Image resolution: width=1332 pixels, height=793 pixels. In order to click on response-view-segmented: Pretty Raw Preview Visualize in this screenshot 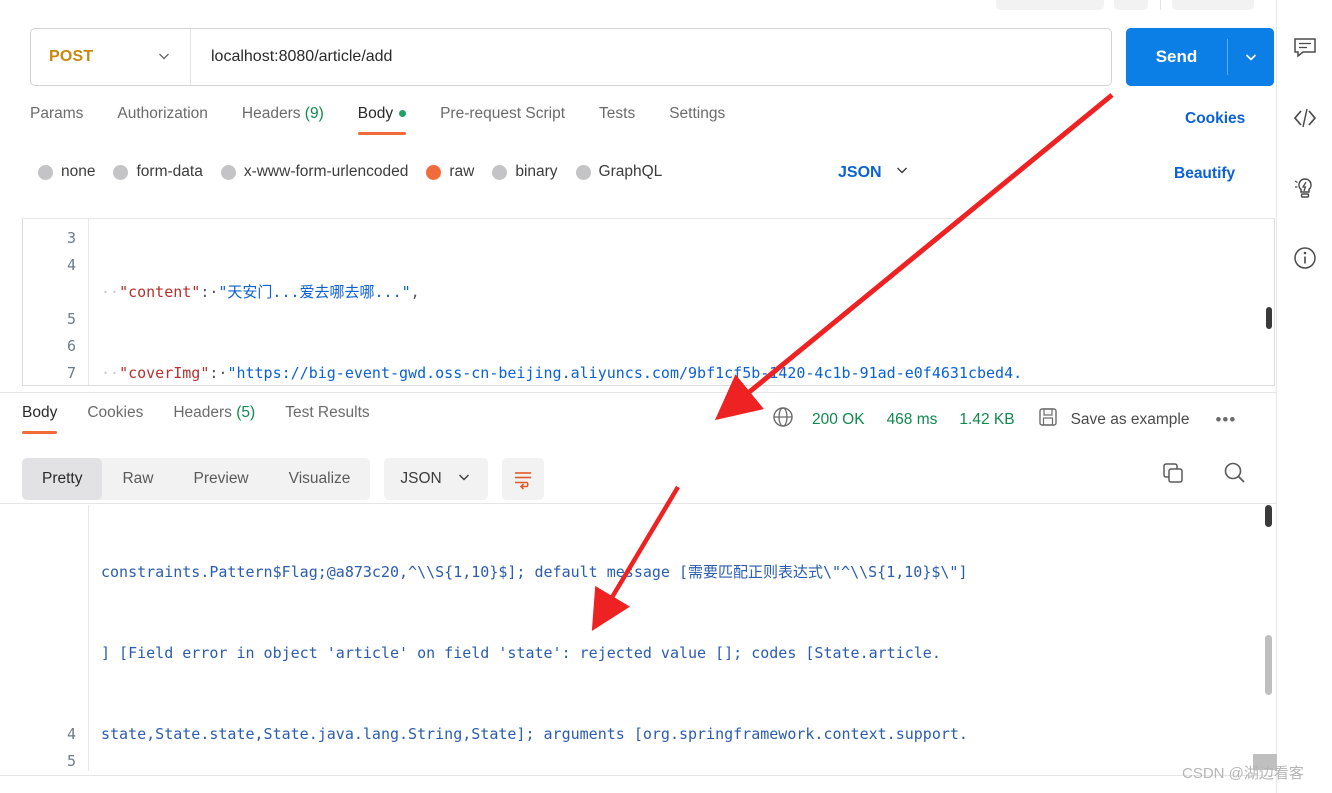, I will do `click(196, 479)`.